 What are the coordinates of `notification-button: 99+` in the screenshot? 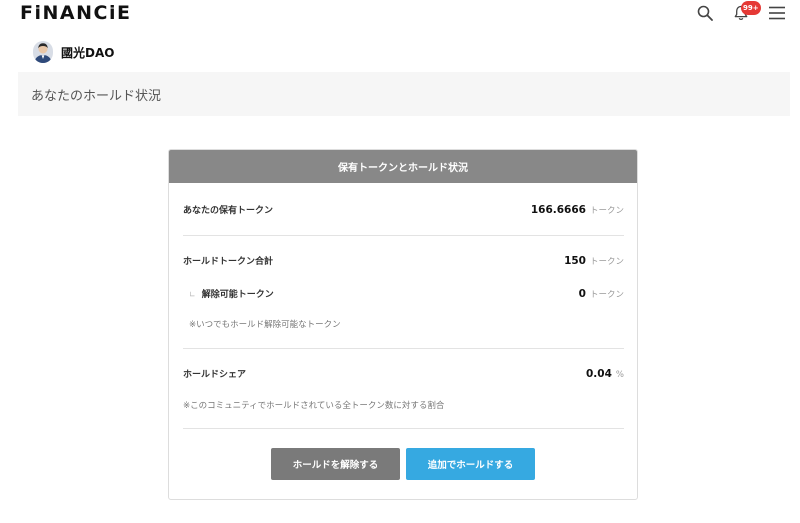 It's located at (745, 12).